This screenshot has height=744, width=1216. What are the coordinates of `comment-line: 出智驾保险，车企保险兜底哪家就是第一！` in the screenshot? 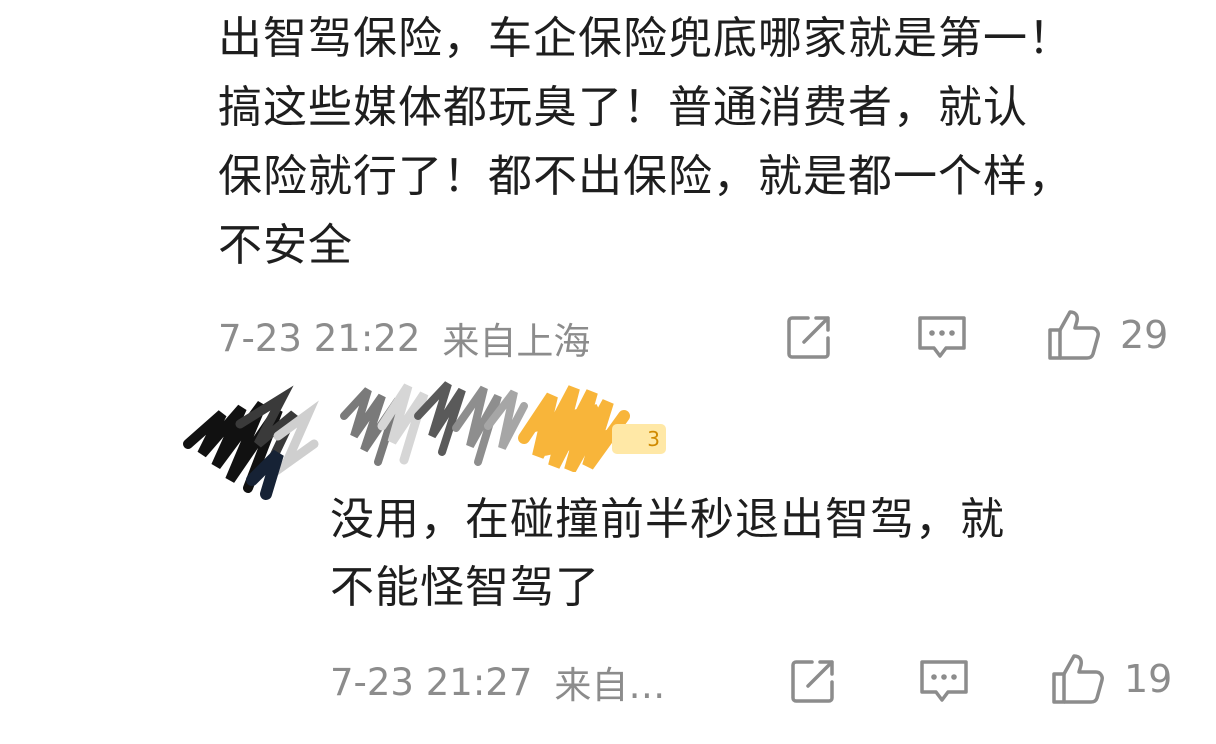 It's located at (645, 38).